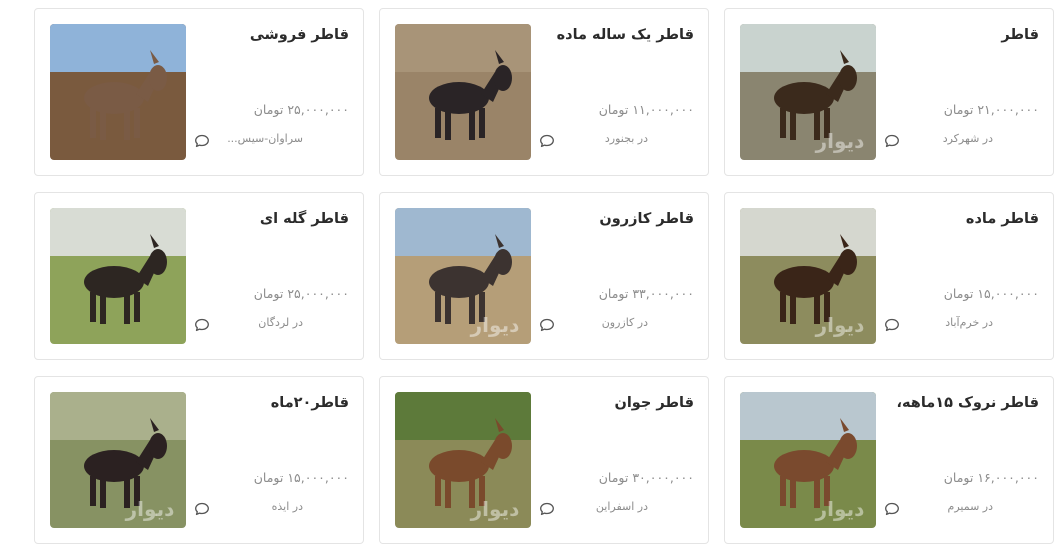  I want to click on listing-card: قاطر ۲۱,۰۰۰,۰۰۰ تومان در شهرکرد دیوار, so click(889, 92).